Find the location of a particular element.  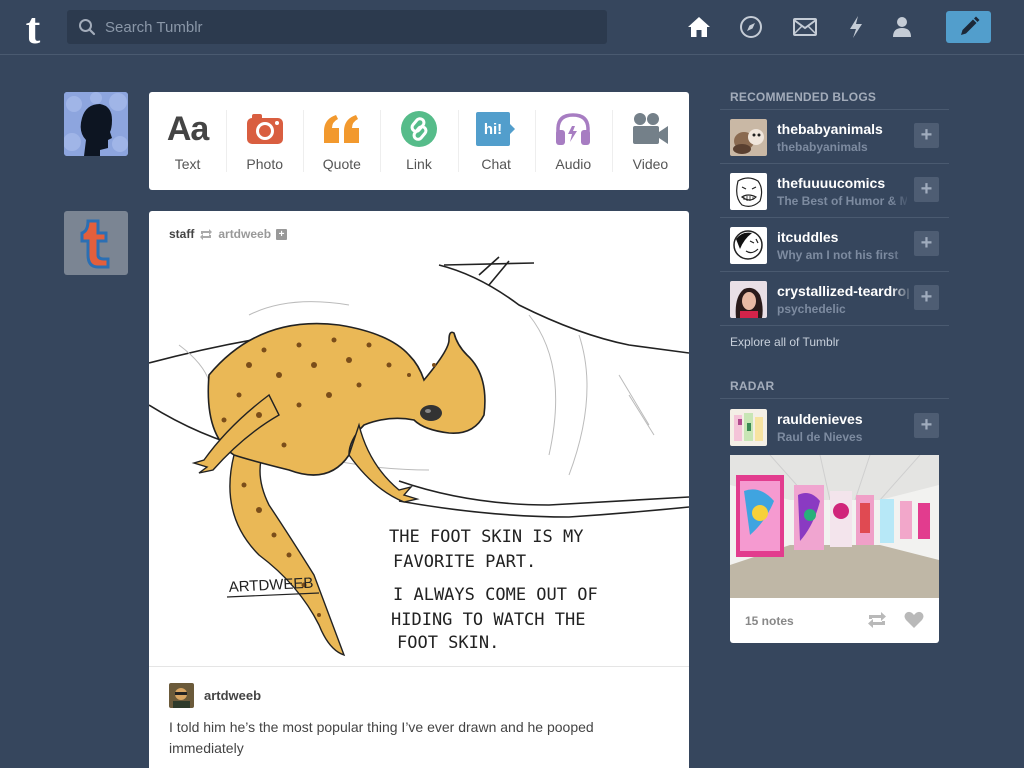

post-type-audio: Audio is located at coordinates (573, 141).